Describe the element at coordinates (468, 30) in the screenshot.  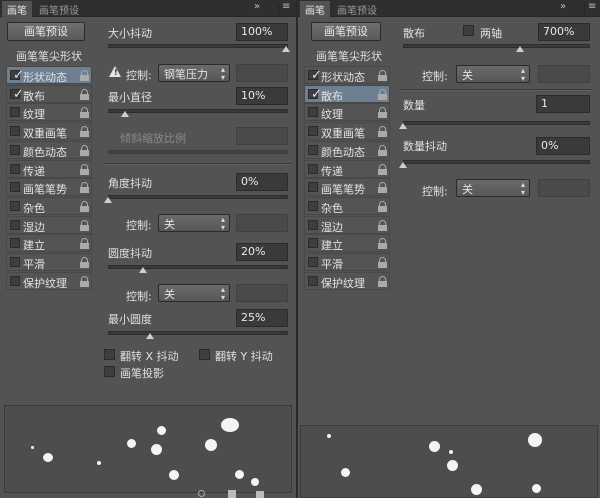
I see `both-axes-checkbox` at that location.